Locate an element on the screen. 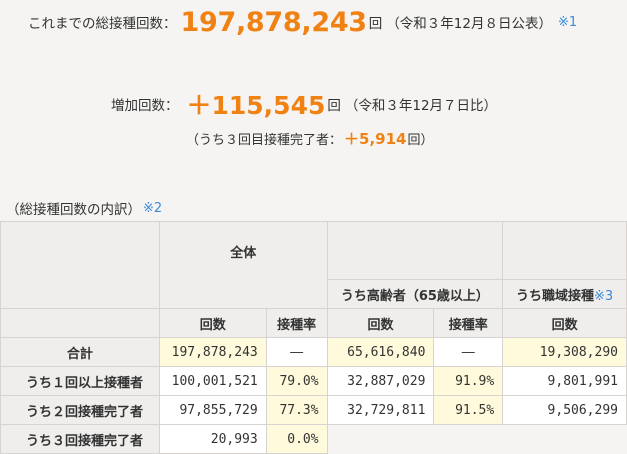 The image size is (627, 454). increase-line: 増加回数： ＋115,545 回 （令和３年12月７日比） is located at coordinates (304, 104).